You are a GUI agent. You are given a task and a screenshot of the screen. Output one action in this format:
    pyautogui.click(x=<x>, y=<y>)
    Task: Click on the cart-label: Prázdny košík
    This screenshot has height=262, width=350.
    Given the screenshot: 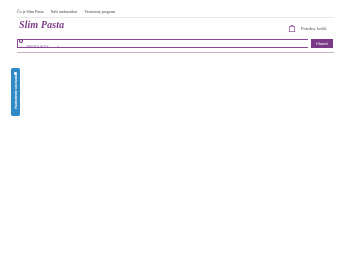 What is the action you would take?
    pyautogui.click(x=314, y=28)
    